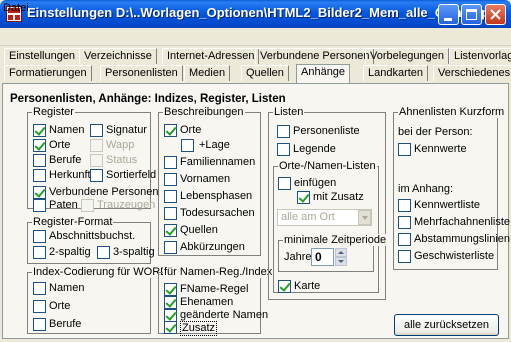 This screenshot has height=342, width=511. I want to click on tab-landkarten: Landkarten, so click(396, 73).